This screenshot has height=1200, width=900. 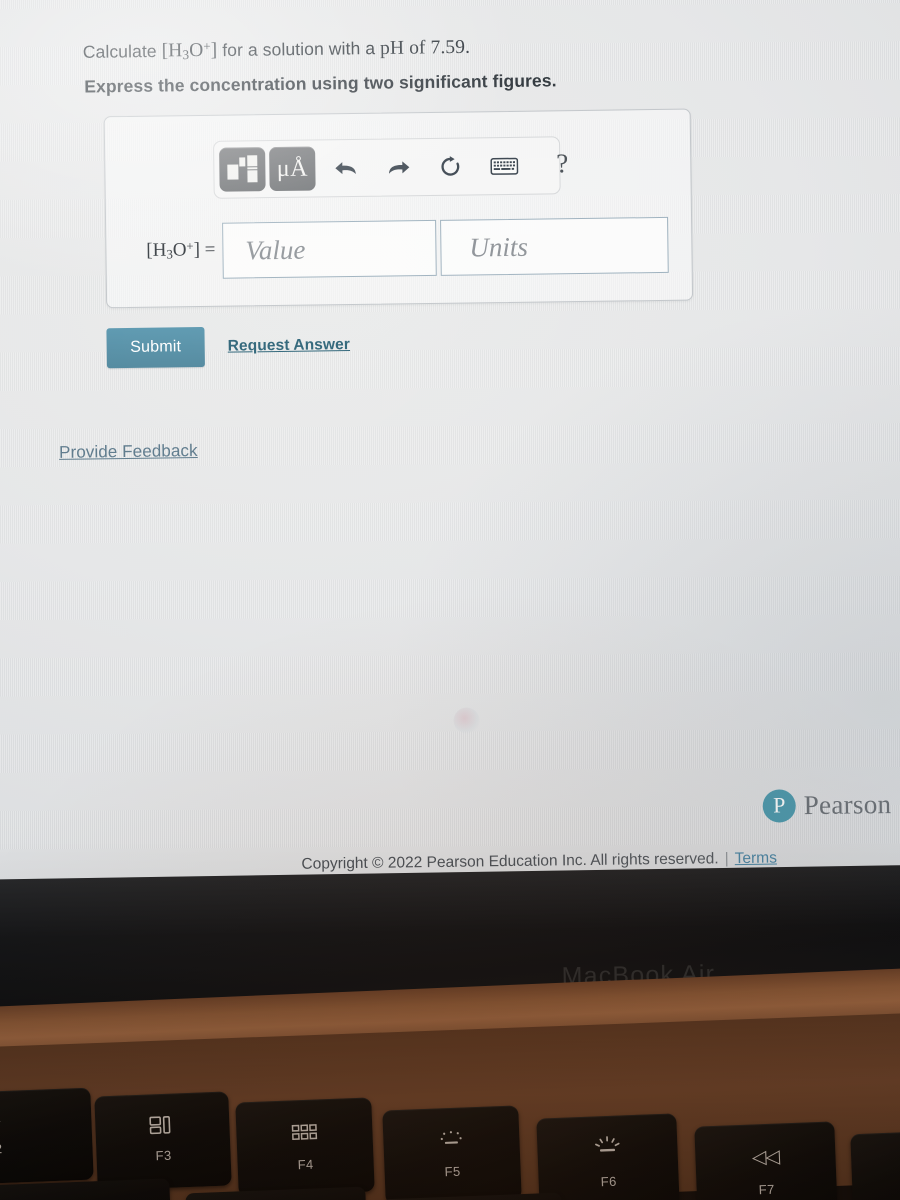 What do you see at coordinates (163, 1141) in the screenshot?
I see `key-f3: F3` at bounding box center [163, 1141].